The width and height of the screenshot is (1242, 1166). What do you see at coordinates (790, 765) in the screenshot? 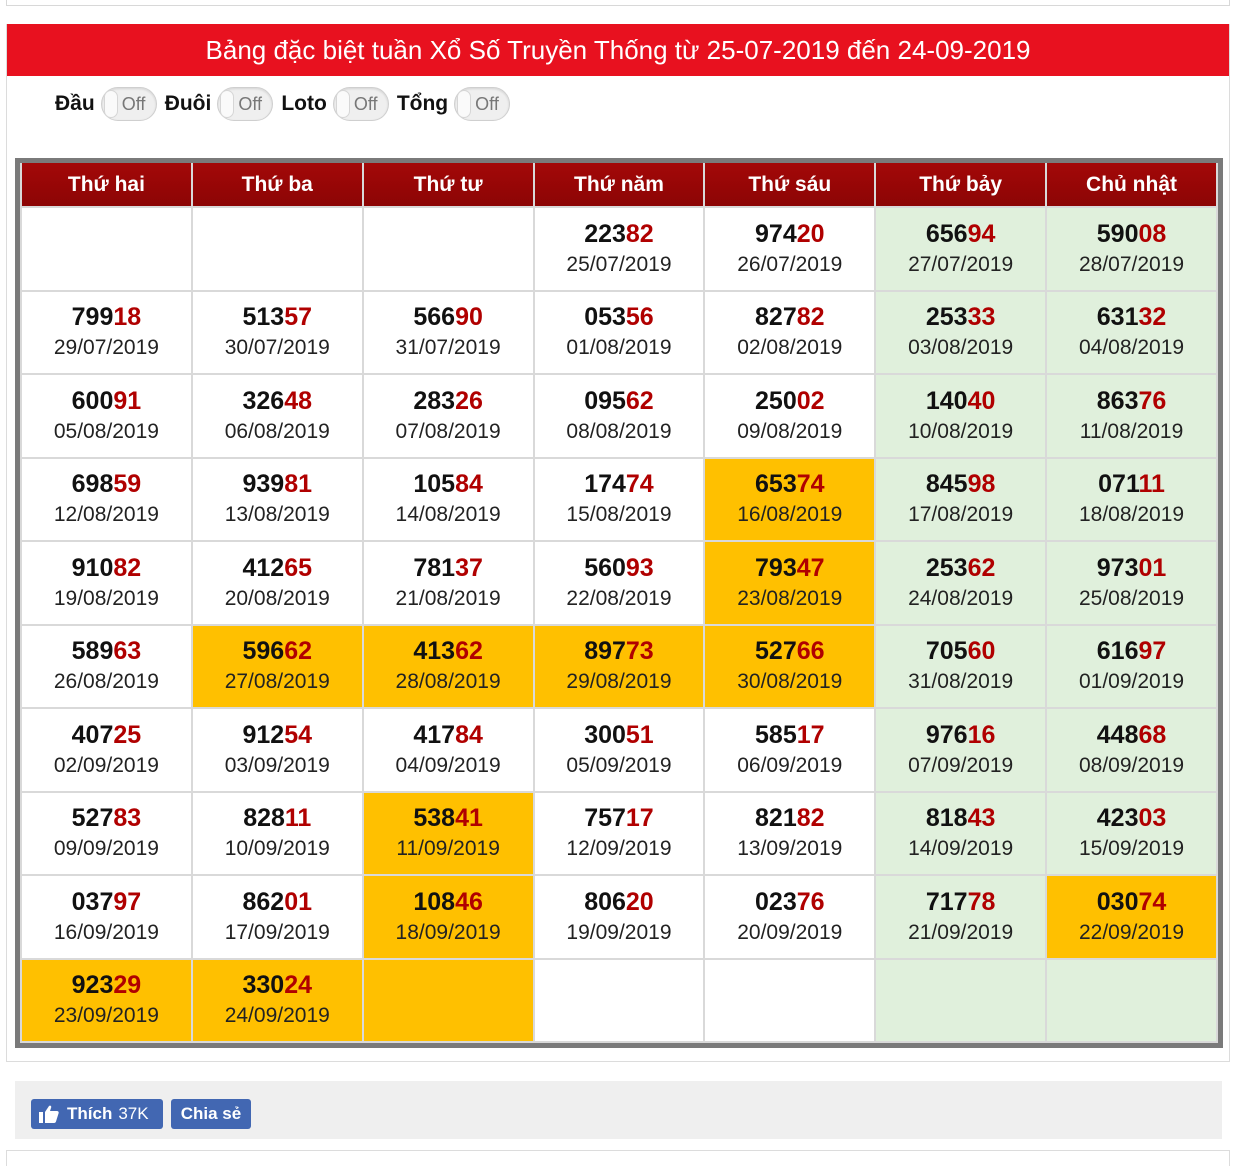
I see `result-date: 06/09/2019` at bounding box center [790, 765].